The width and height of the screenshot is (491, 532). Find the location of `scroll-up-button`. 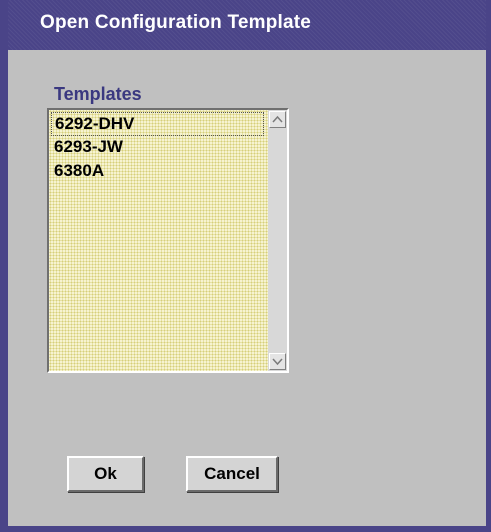

scroll-up-button is located at coordinates (277, 119).